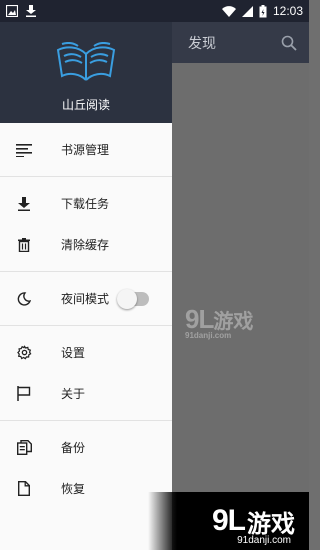  I want to click on menu-group-sources: 书源管理, so click(86, 150).